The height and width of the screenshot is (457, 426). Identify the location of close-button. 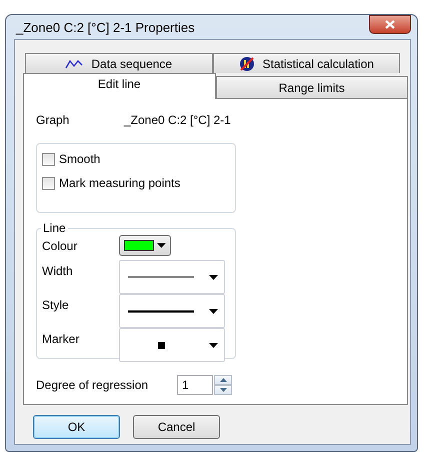
(390, 24).